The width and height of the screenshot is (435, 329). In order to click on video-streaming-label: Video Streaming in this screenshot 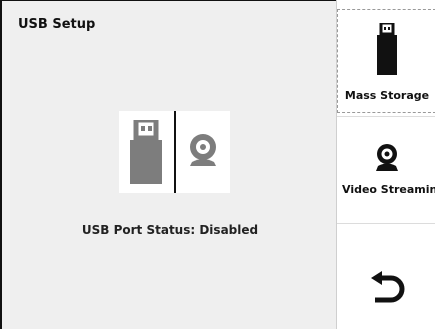, I will do `click(388, 189)`.